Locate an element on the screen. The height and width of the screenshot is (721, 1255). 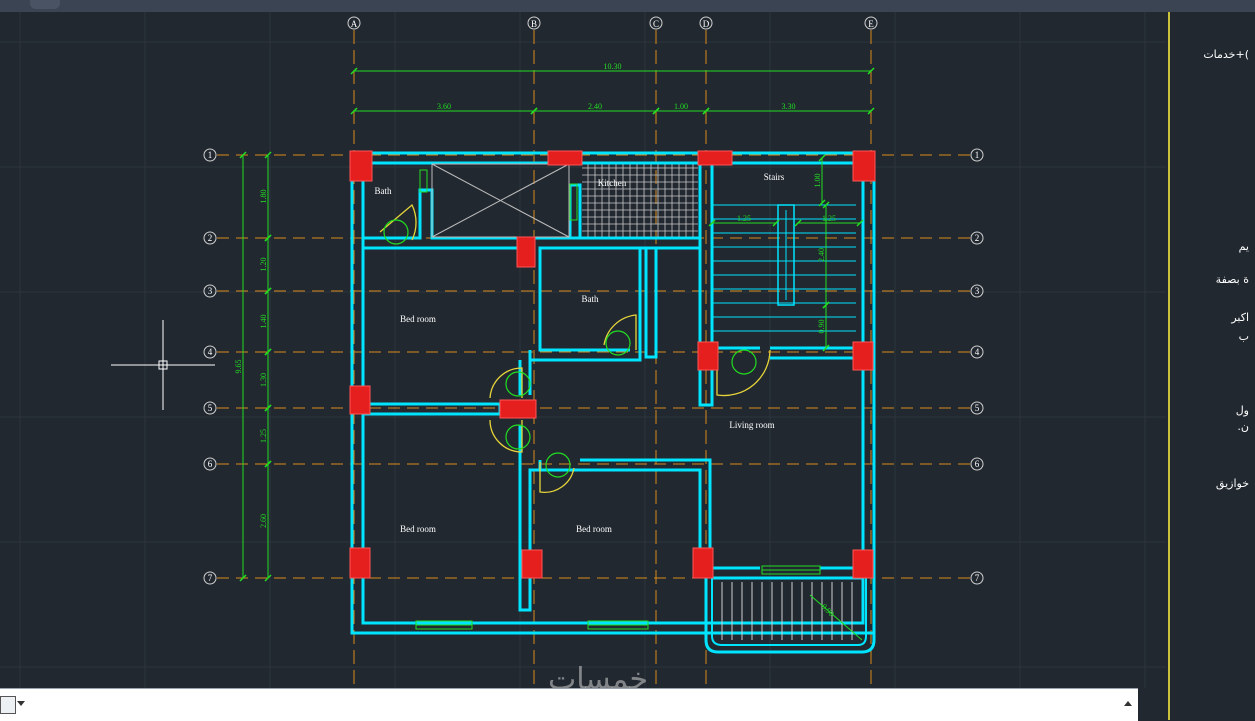
dim-left: 1.20 is located at coordinates (263, 265).